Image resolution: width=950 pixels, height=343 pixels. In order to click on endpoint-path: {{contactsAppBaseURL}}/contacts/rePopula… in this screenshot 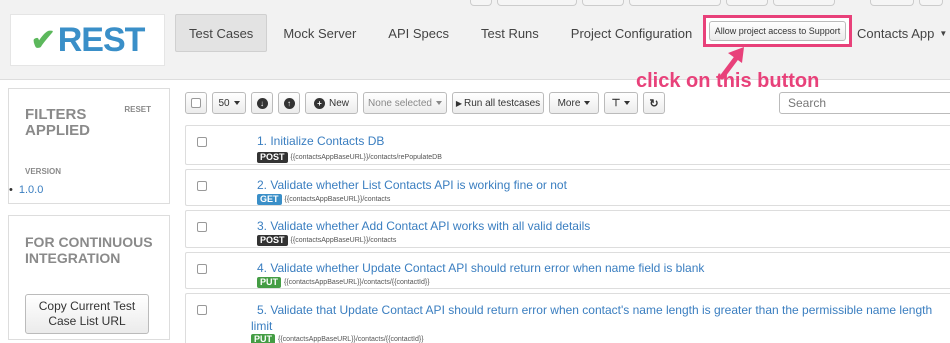, I will do `click(366, 157)`.